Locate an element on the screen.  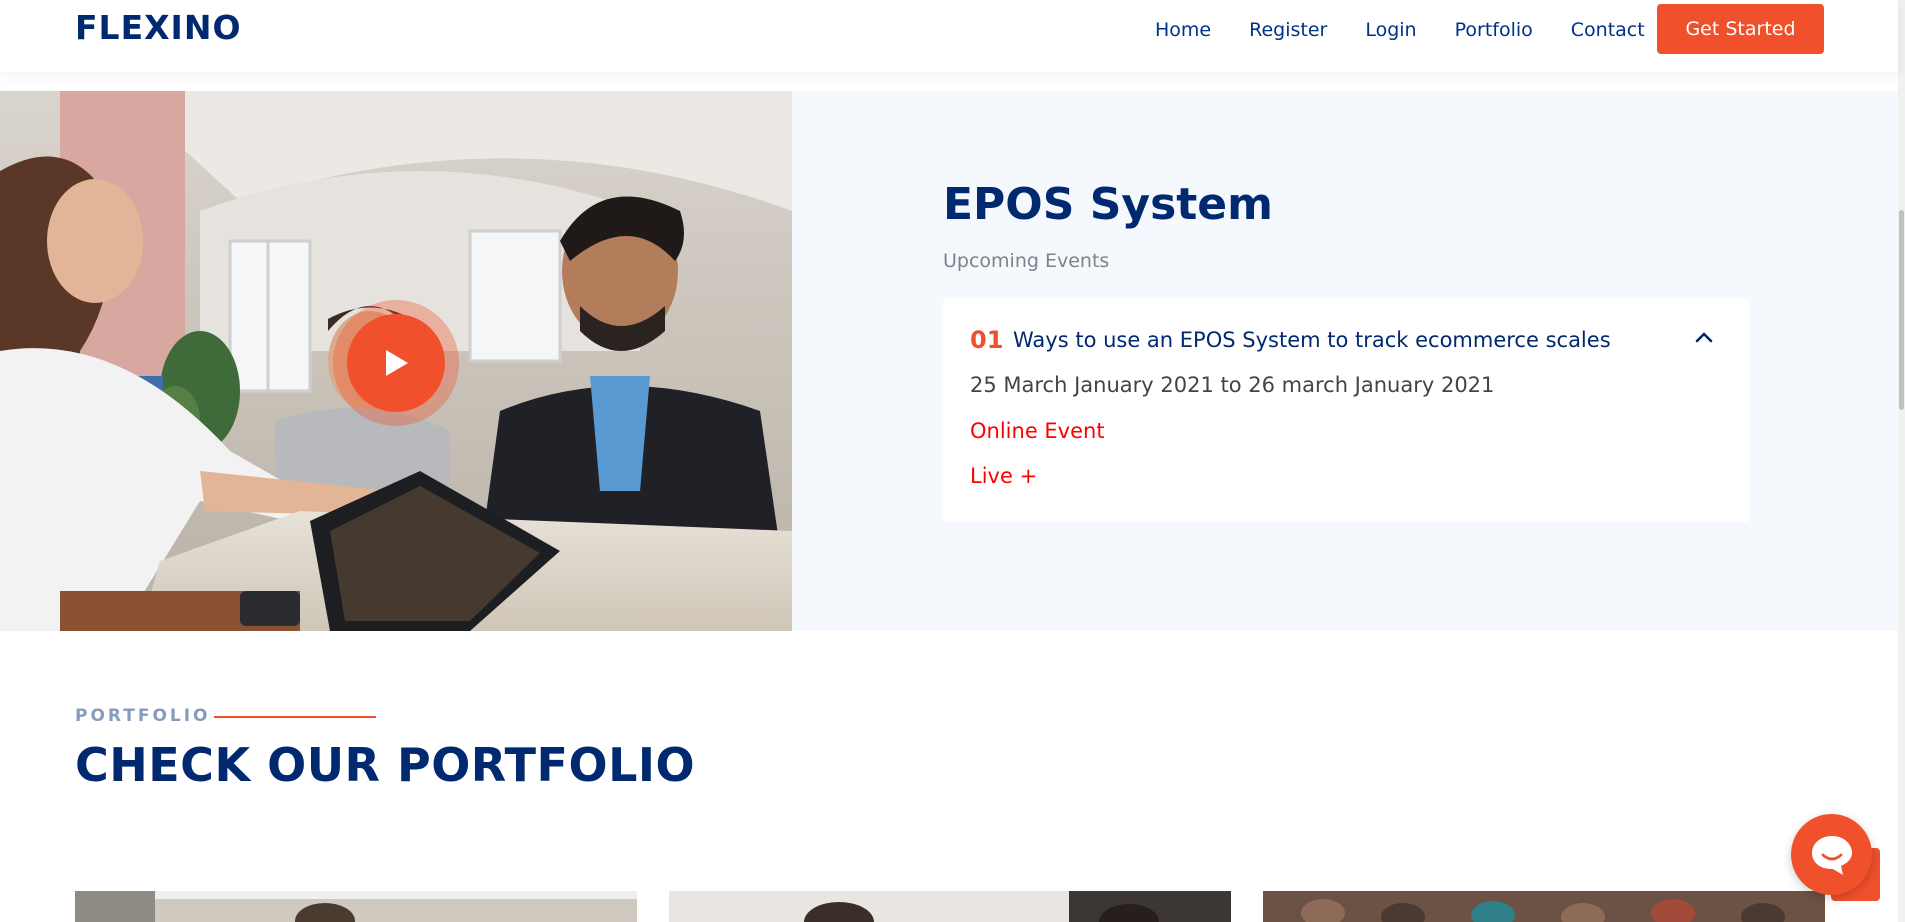
video-play-button is located at coordinates (396, 363).